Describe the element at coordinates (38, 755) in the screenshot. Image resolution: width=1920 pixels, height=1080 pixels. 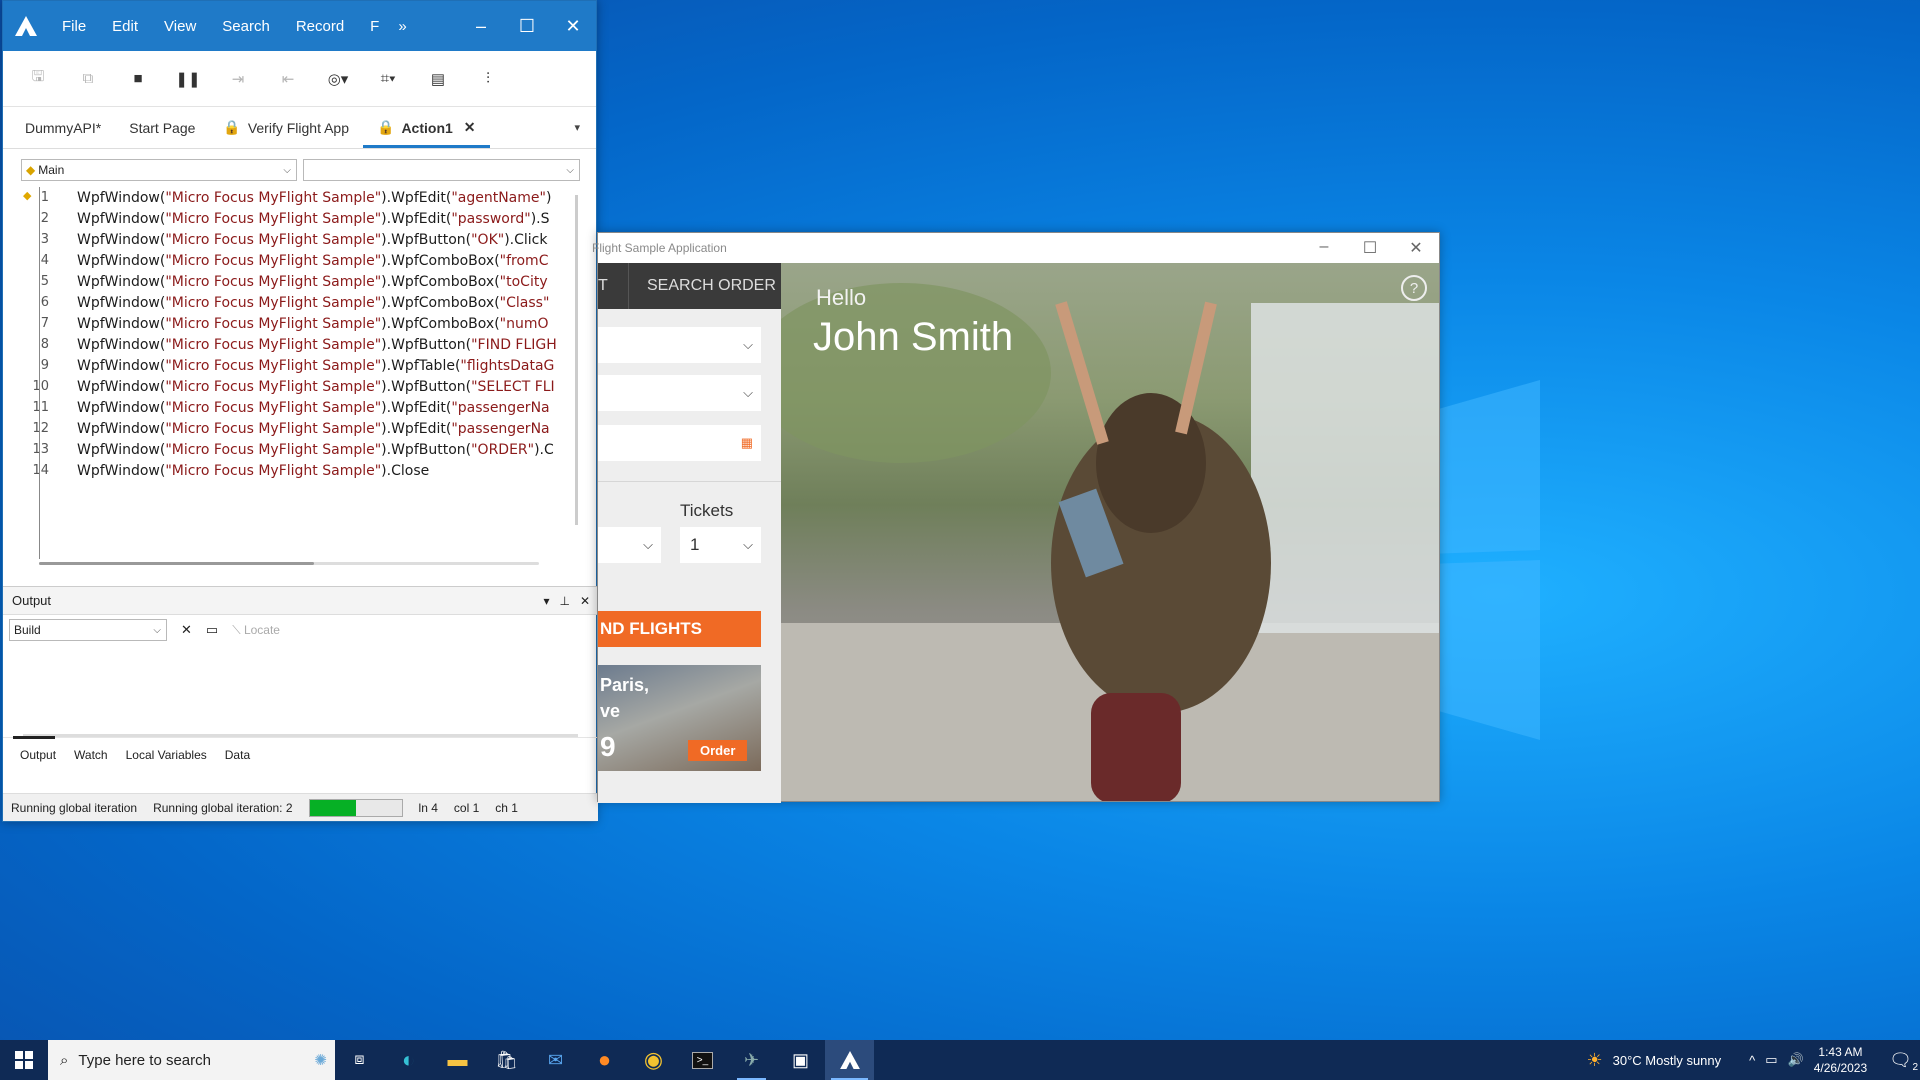
I see `tab-output: Output` at that location.